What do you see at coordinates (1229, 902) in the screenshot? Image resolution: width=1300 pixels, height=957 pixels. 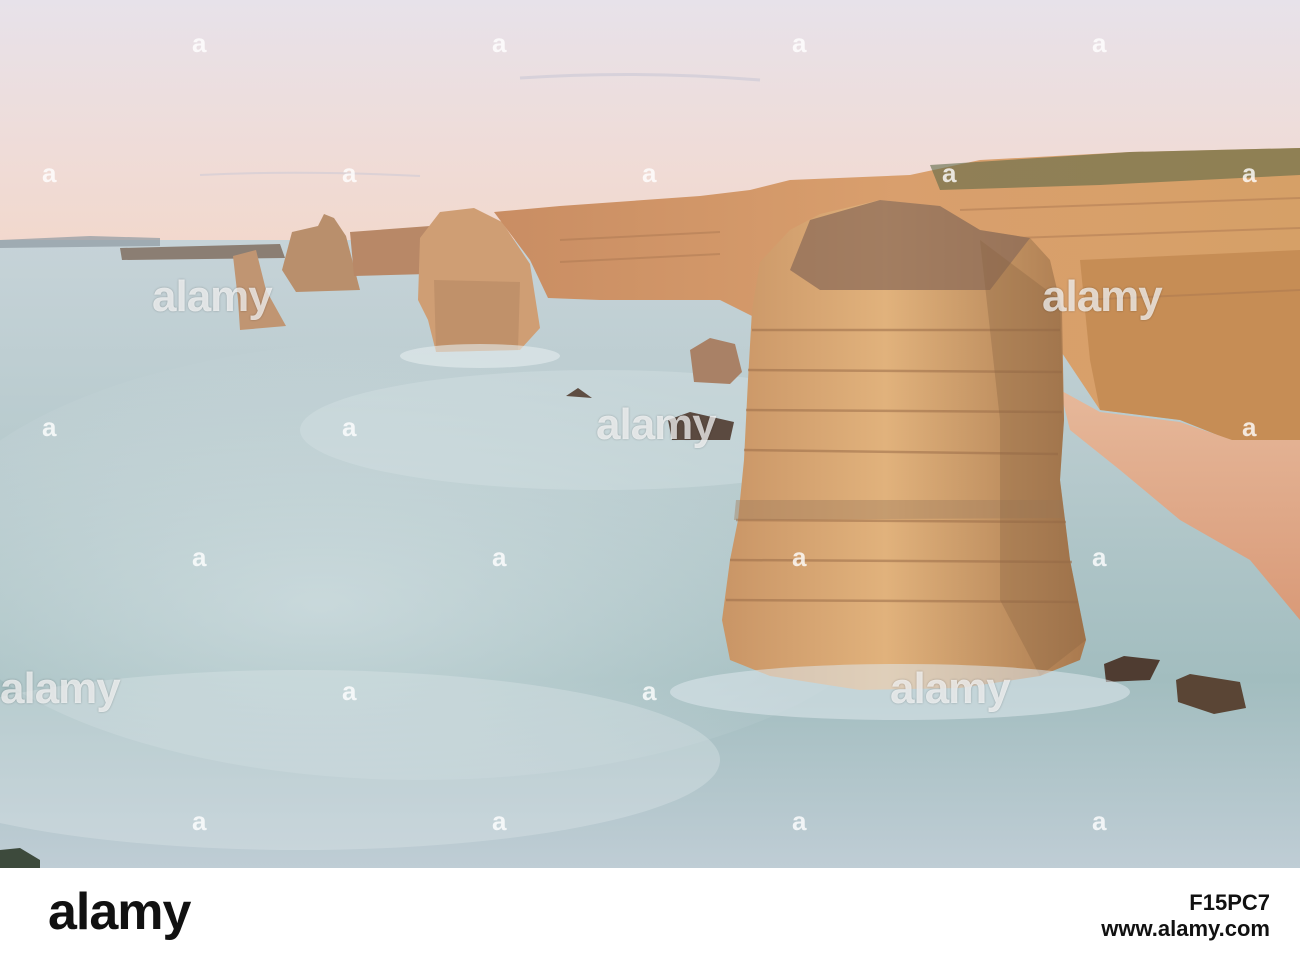 I see `image-id: F15PC7` at bounding box center [1229, 902].